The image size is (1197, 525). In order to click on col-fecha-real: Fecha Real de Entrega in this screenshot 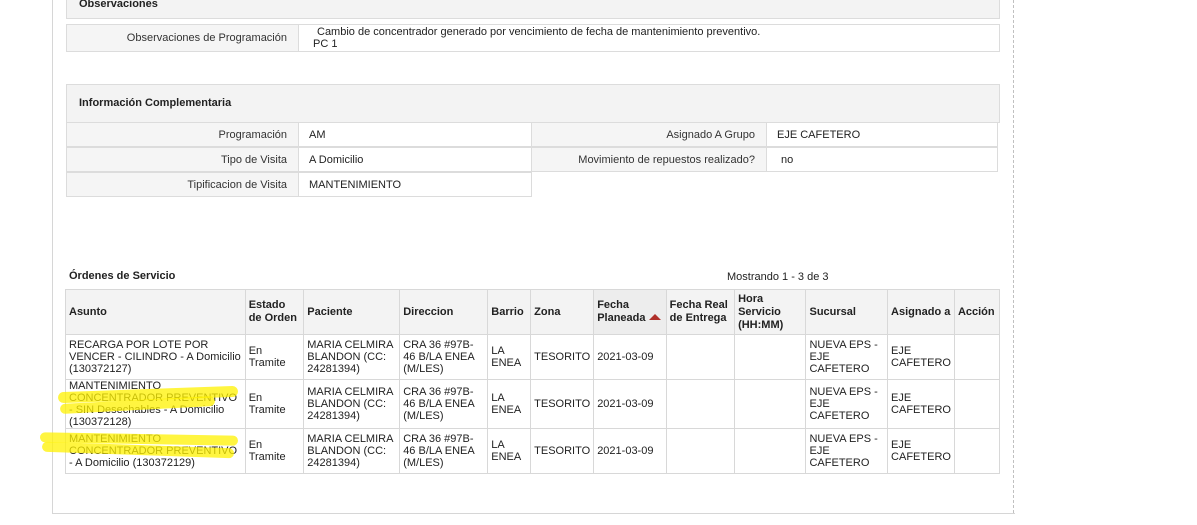, I will do `click(700, 312)`.